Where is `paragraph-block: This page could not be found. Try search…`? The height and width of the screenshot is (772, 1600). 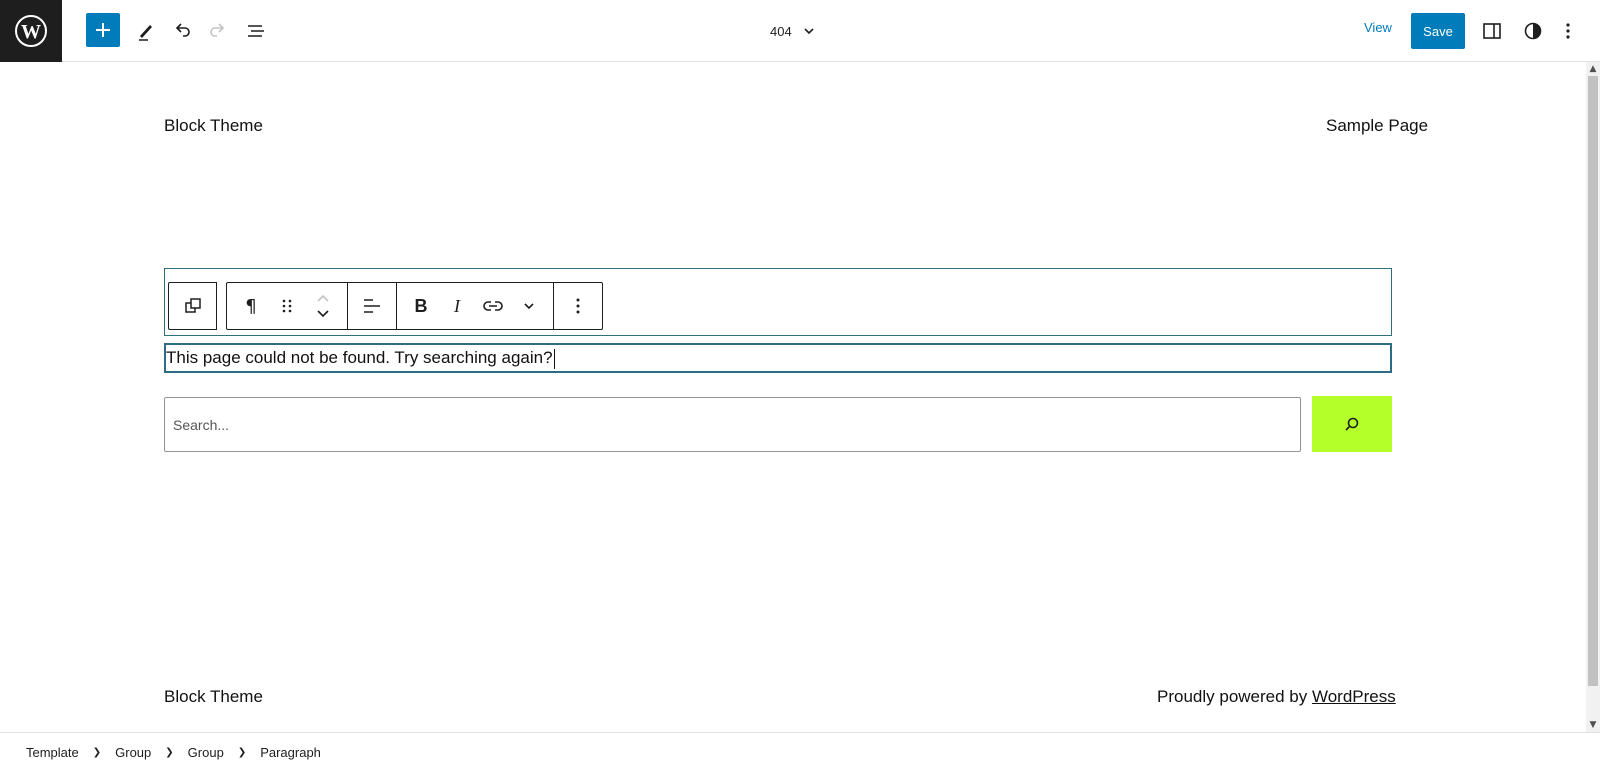
paragraph-block: This page could not be found. Try search… is located at coordinates (778, 358).